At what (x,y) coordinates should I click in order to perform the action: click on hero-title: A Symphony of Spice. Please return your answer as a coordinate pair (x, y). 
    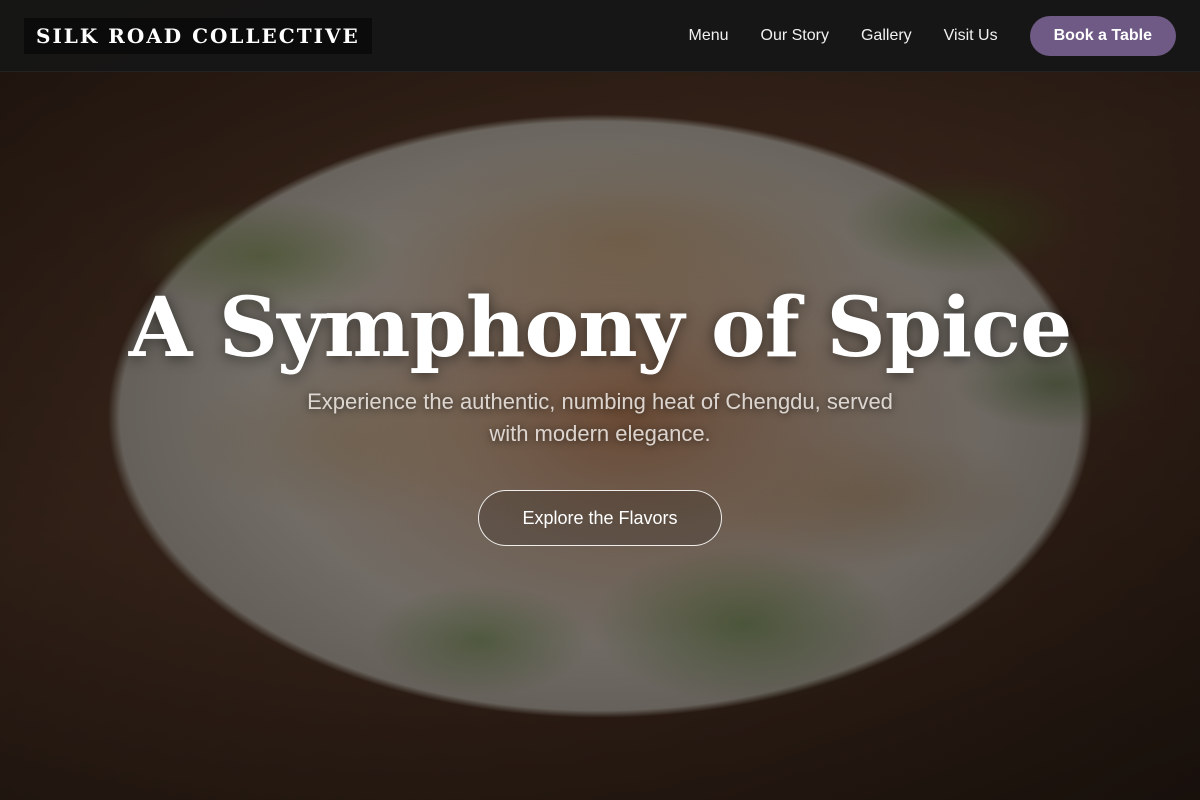
    Looking at the image, I should click on (600, 328).